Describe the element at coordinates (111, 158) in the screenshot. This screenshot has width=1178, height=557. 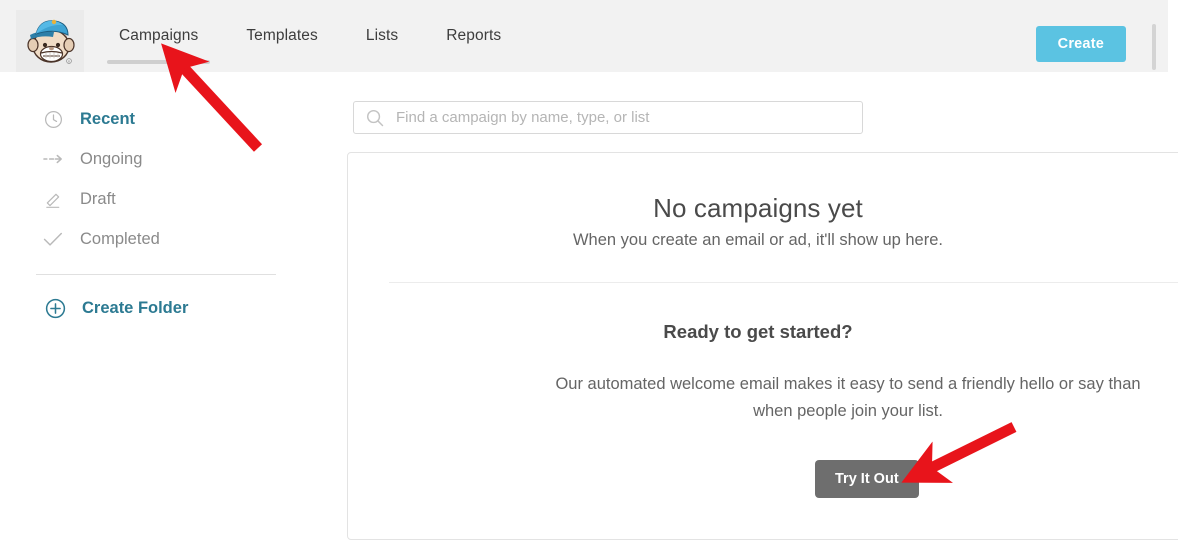
I see `sidebar-item-ongoing-label: Ongoing` at that location.